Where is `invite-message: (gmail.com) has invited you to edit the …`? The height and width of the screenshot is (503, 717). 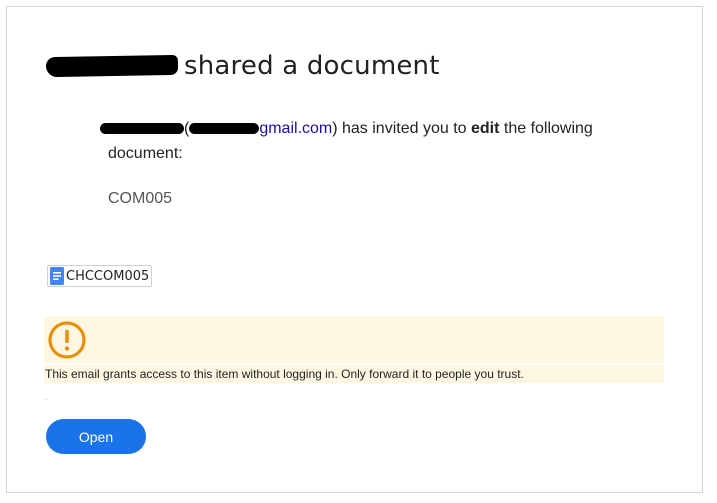
invite-message: (gmail.com) has invited you to edit the … is located at coordinates (374, 141).